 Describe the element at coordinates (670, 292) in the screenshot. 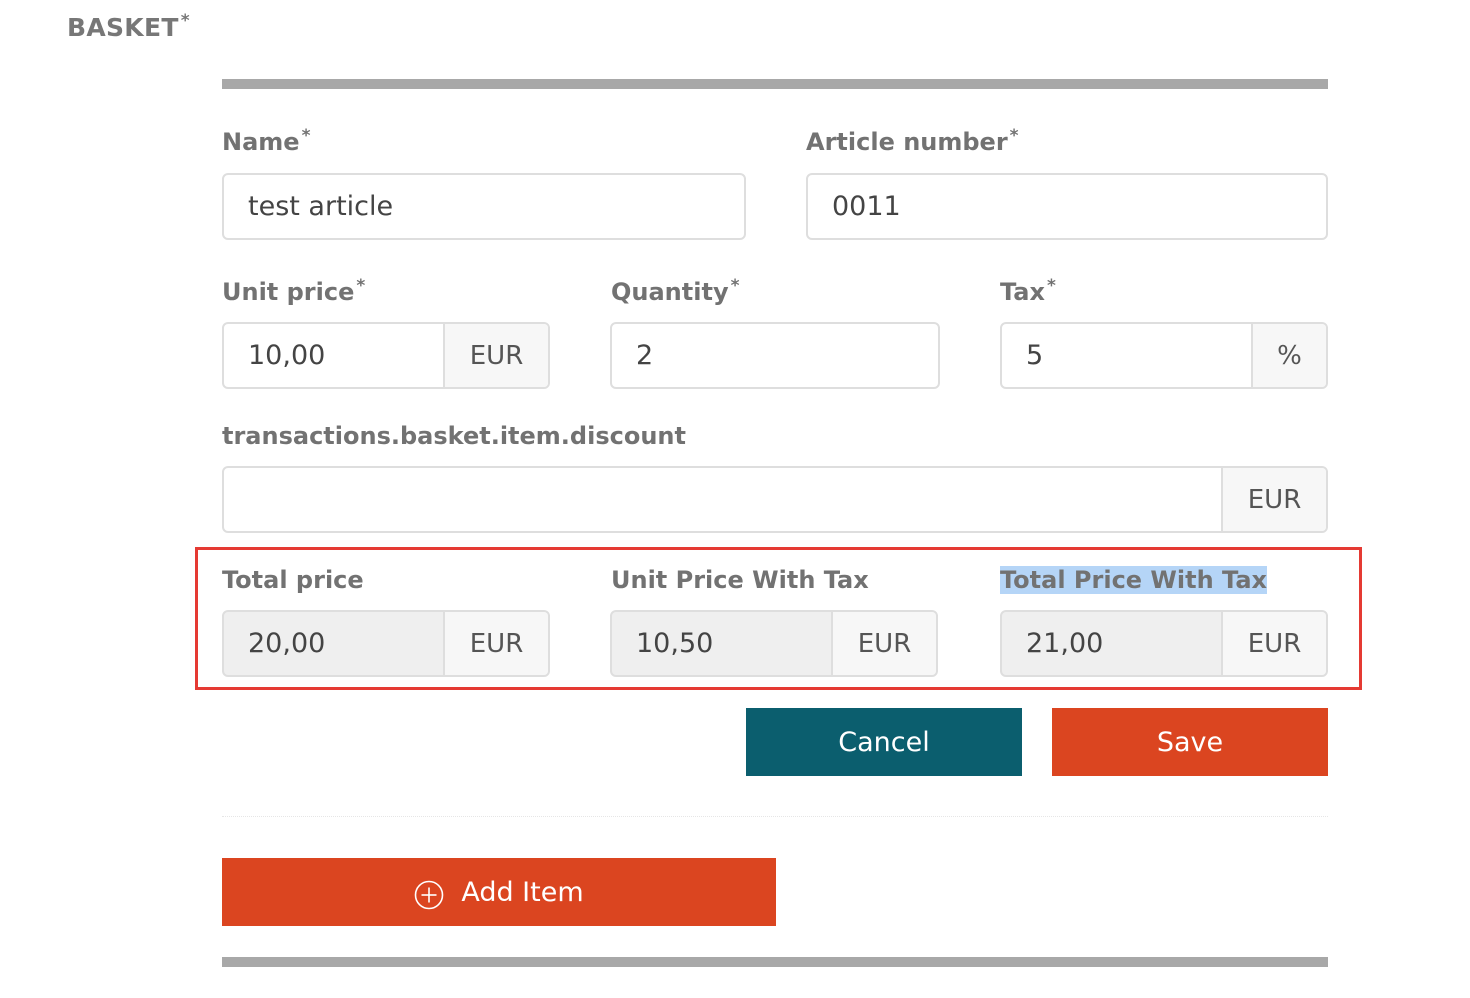

I see `quantity-label-text: Quantity` at that location.